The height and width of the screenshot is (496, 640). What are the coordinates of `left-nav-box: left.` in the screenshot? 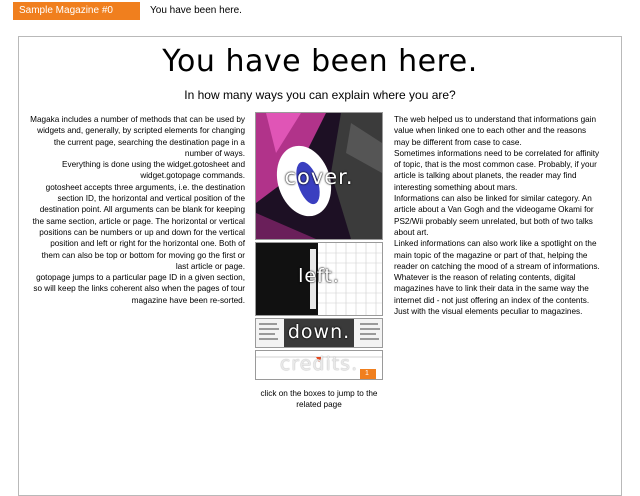 It's located at (319, 279).